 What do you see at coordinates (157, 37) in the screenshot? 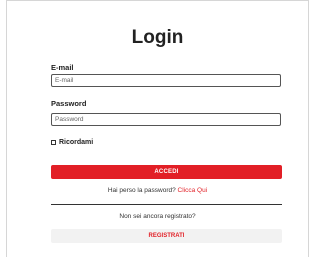
I see `login-title: Login` at bounding box center [157, 37].